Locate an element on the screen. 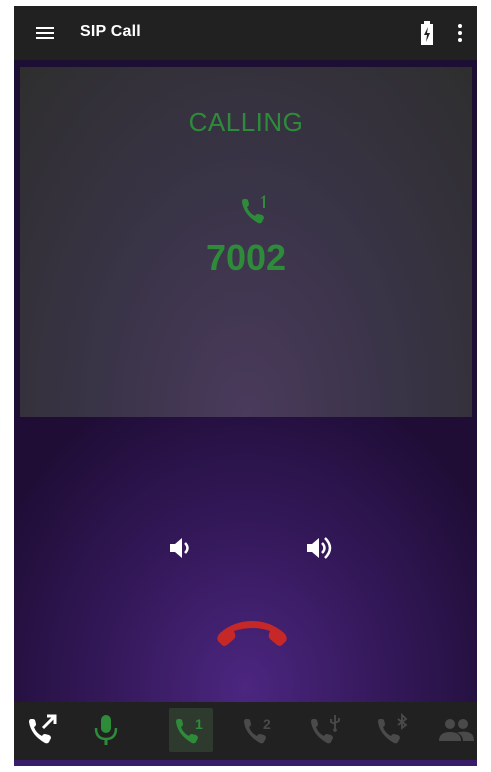  call-transfer-icon is located at coordinates (43, 729).